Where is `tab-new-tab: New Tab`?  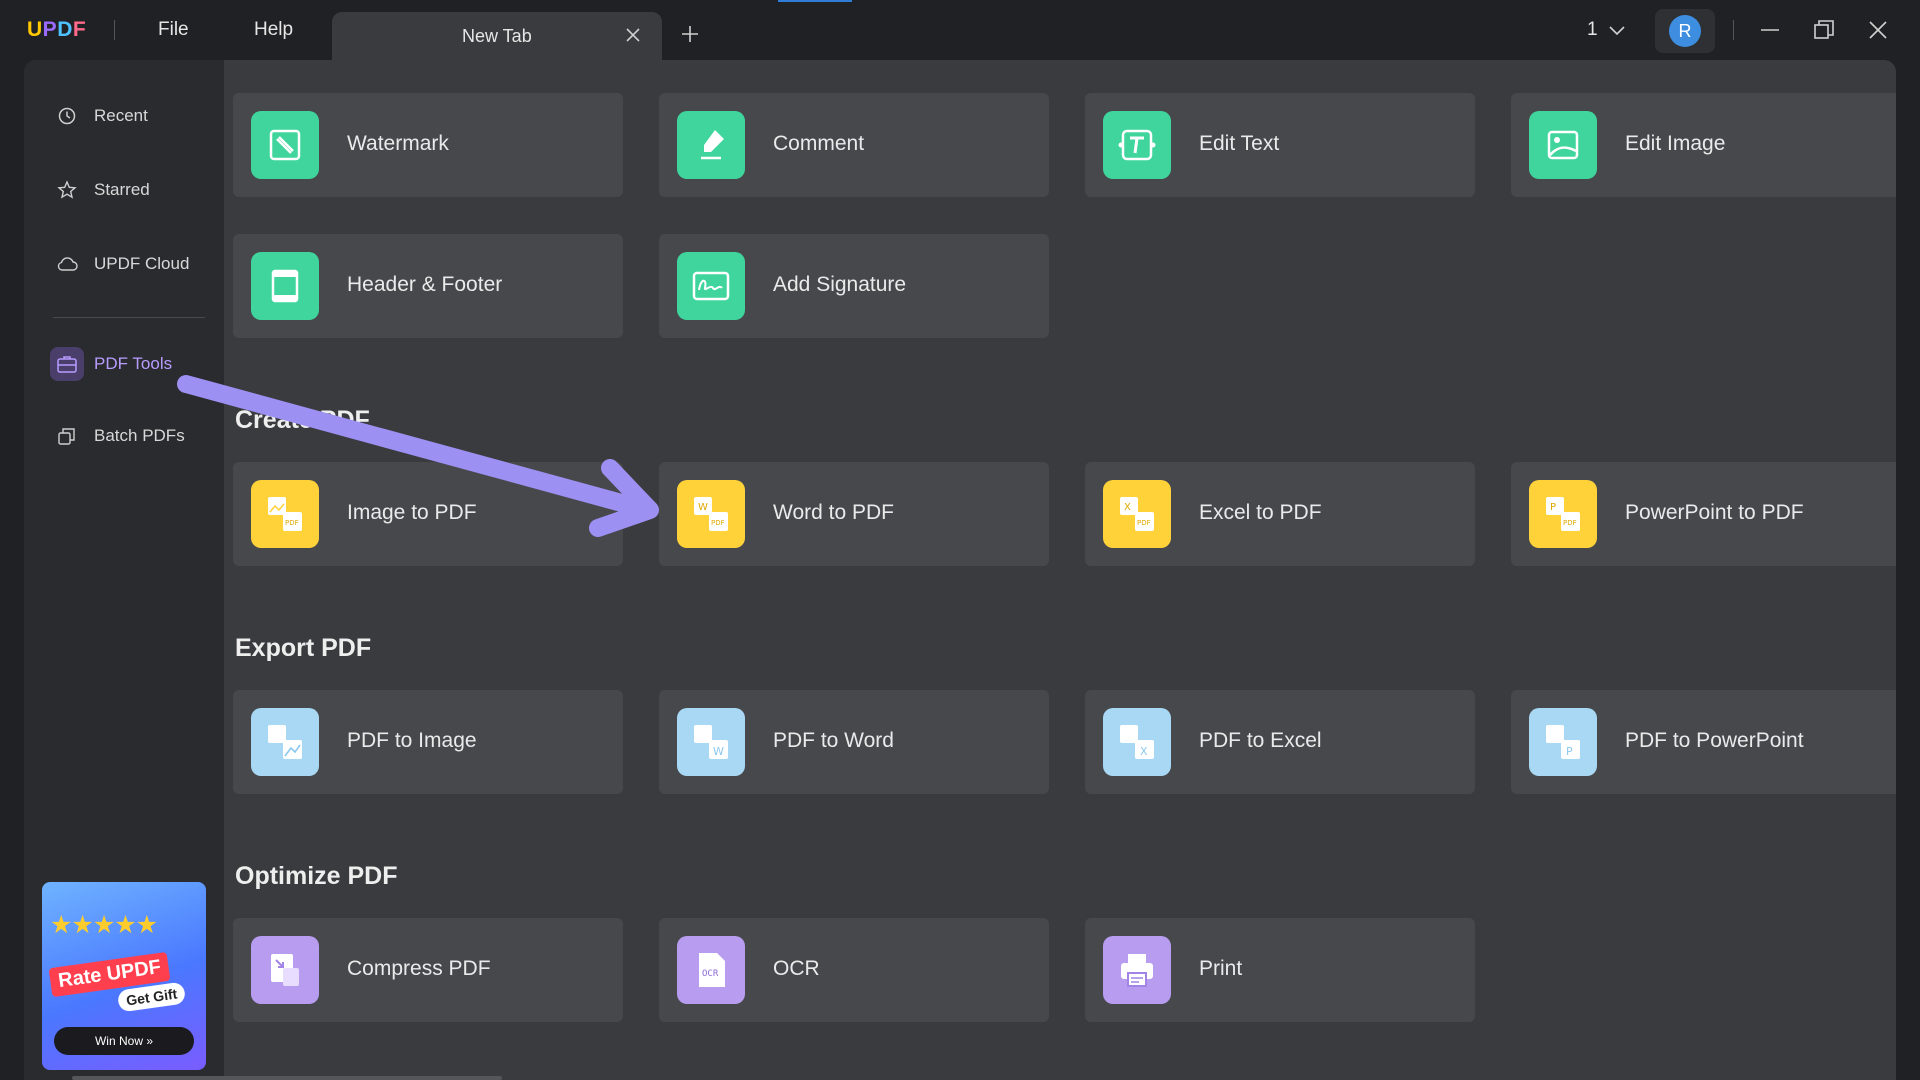
tab-new-tab: New Tab is located at coordinates (497, 36).